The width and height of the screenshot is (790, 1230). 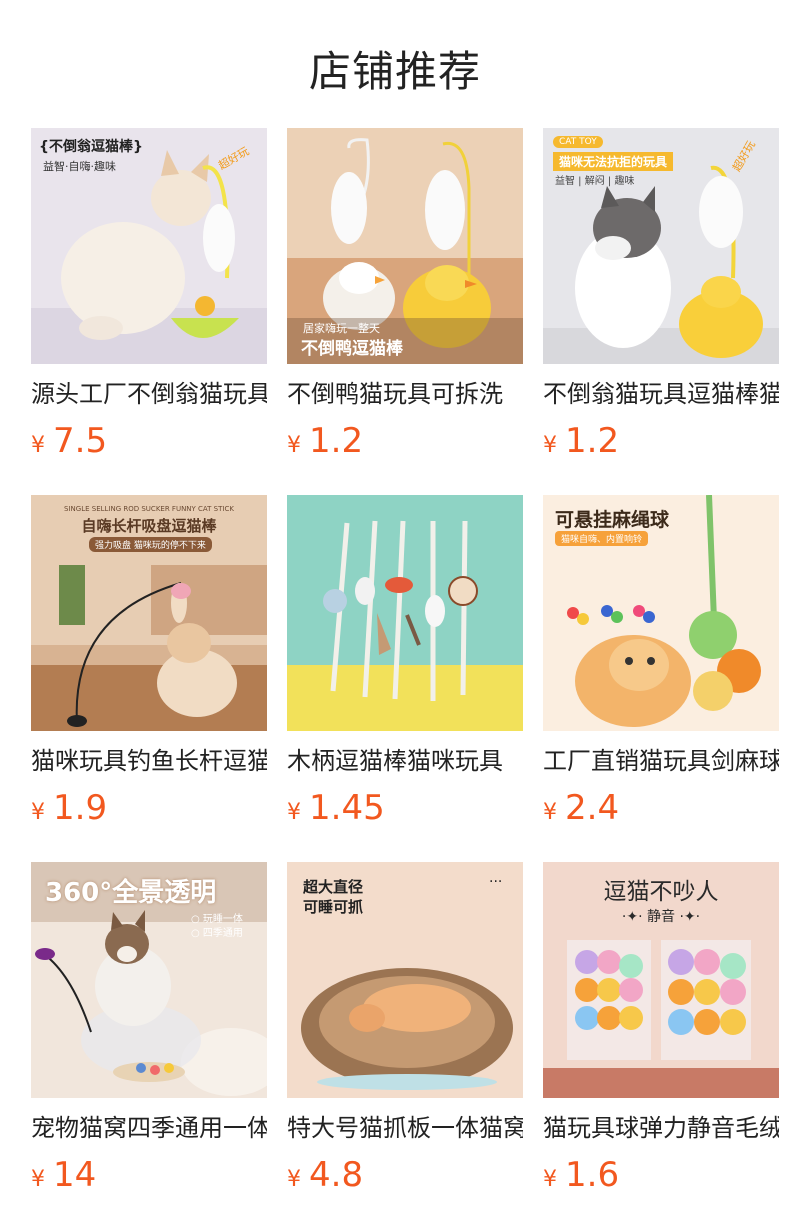 I want to click on overlay-title: 可悬挂麻绳球, so click(x=612, y=520).